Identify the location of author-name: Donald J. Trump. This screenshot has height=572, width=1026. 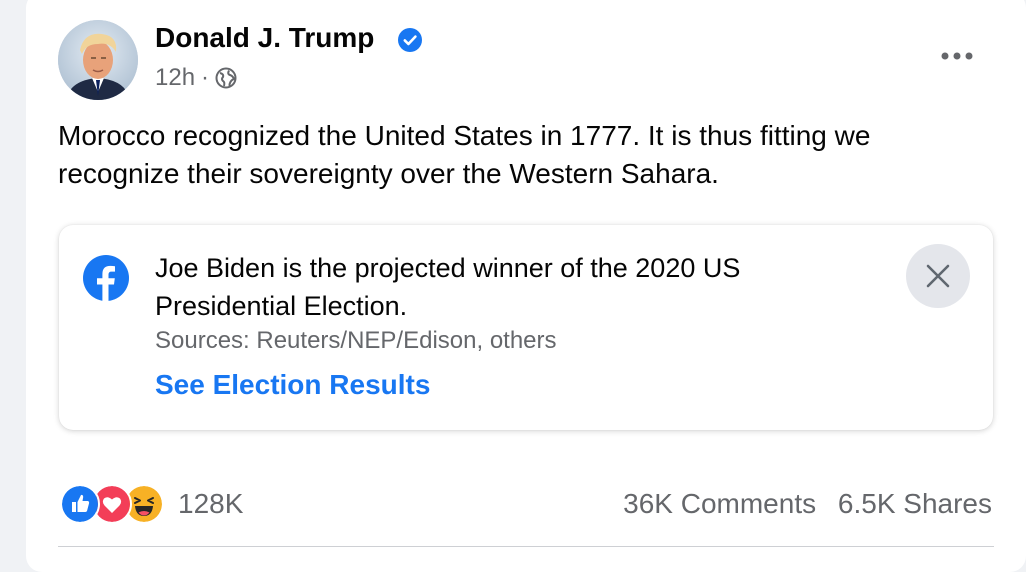
(264, 38).